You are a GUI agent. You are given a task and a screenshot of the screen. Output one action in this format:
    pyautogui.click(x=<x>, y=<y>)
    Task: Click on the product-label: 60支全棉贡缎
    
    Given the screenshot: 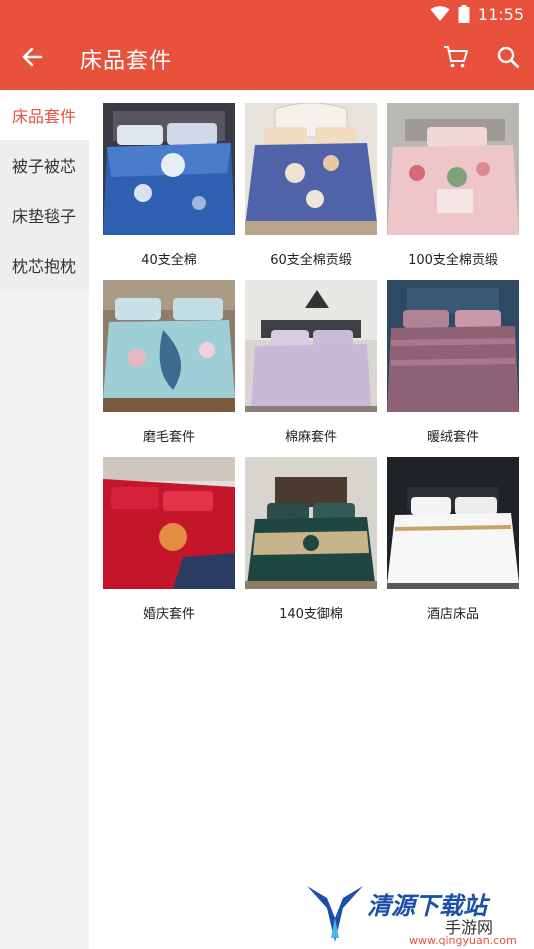 What is the action you would take?
    pyautogui.click(x=311, y=260)
    